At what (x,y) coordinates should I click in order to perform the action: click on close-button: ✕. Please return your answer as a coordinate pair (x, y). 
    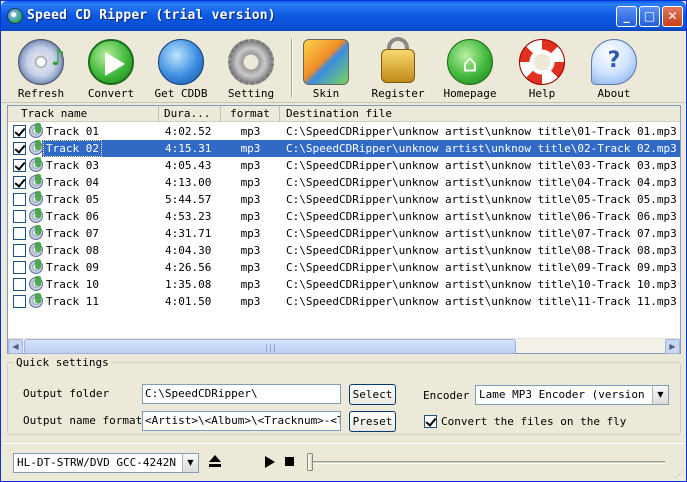
    Looking at the image, I should click on (672, 16).